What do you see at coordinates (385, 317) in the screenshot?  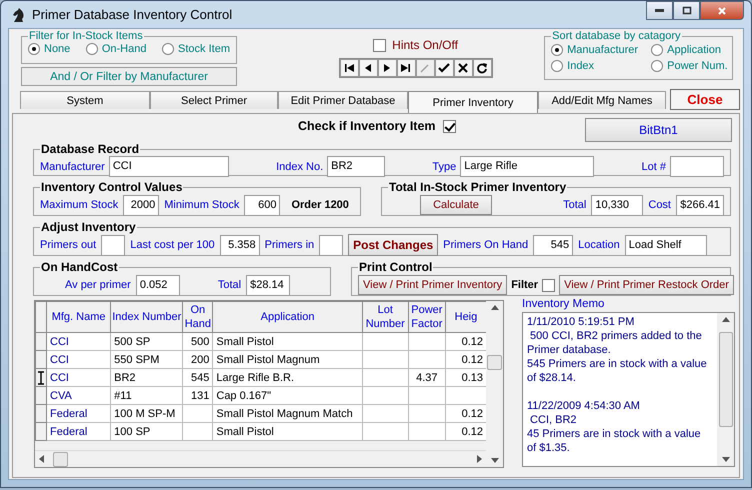 I see `column-header: Lot Number` at bounding box center [385, 317].